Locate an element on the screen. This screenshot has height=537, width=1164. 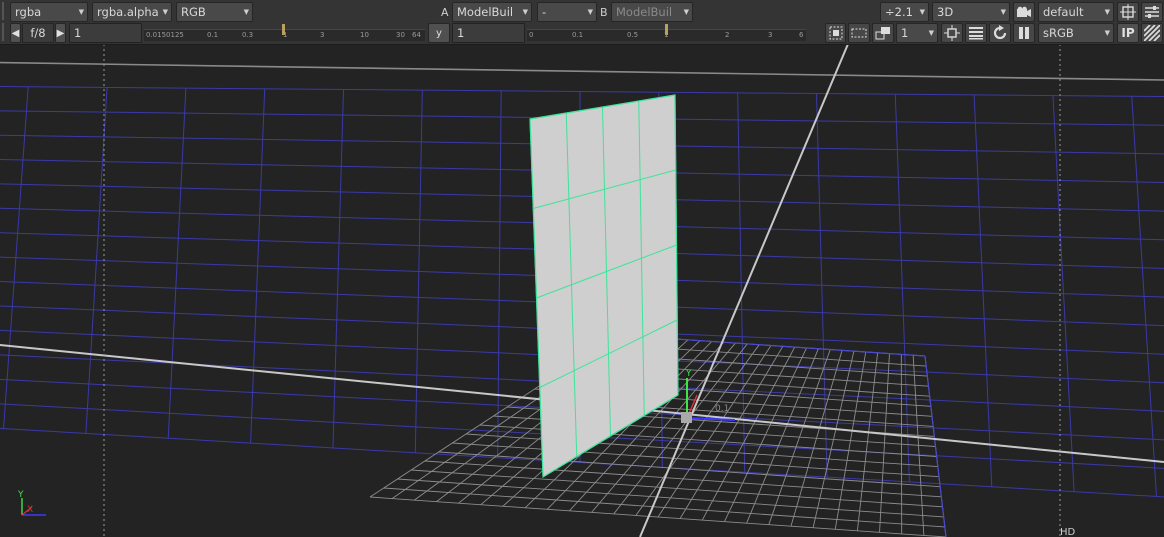
pause-icon is located at coordinates (1024, 33).